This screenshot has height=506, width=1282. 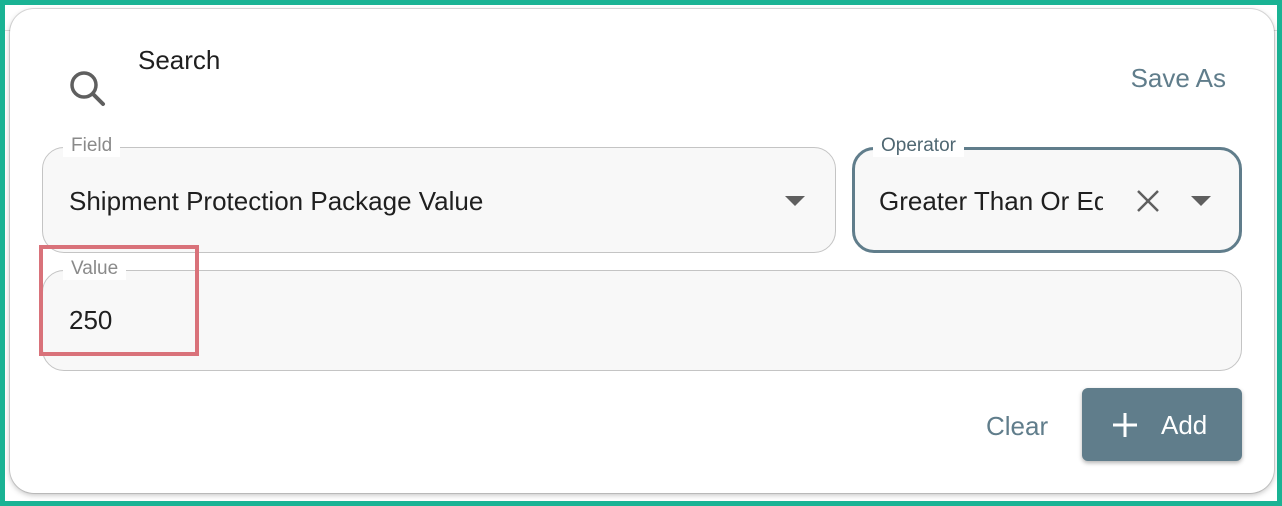 I want to click on operator-value: Greater Than Or Equal To, so click(x=991, y=201).